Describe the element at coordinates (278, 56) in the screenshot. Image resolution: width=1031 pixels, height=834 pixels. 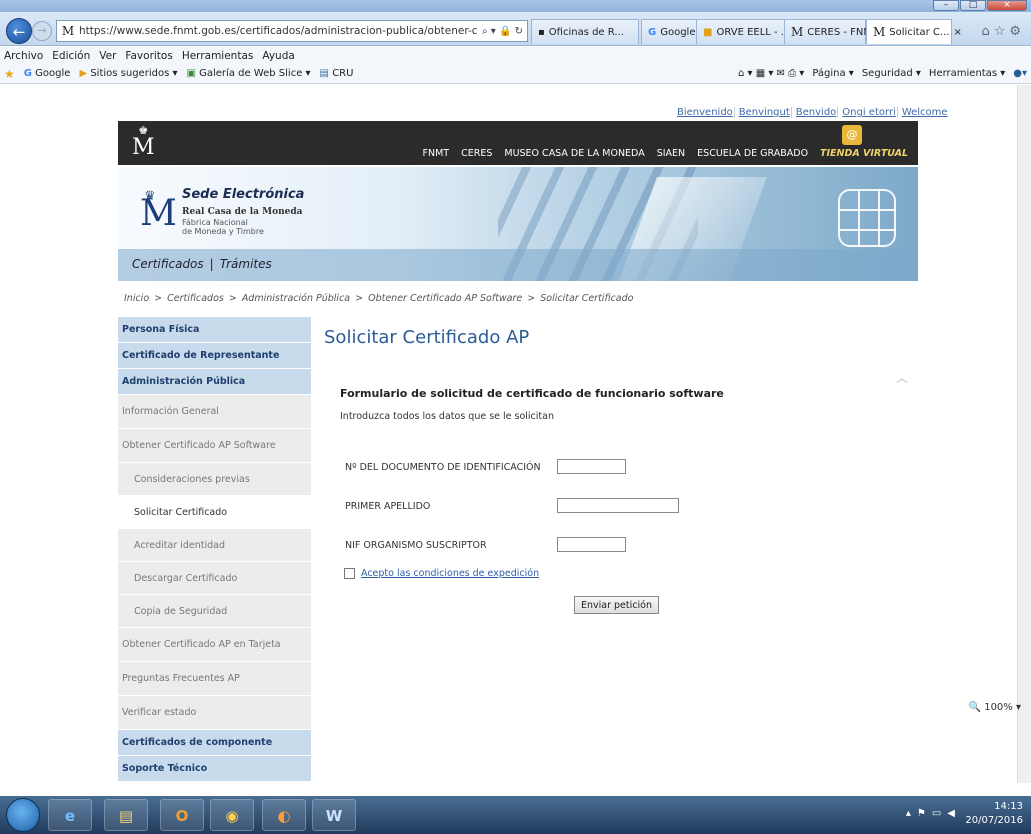
I see `menu-ayuda: Ayuda` at that location.